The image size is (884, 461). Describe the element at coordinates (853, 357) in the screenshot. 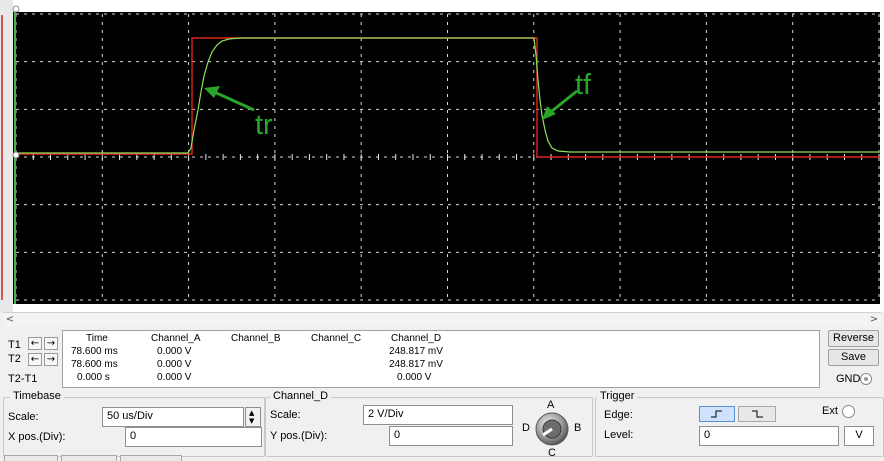

I see `save-button: Save` at that location.